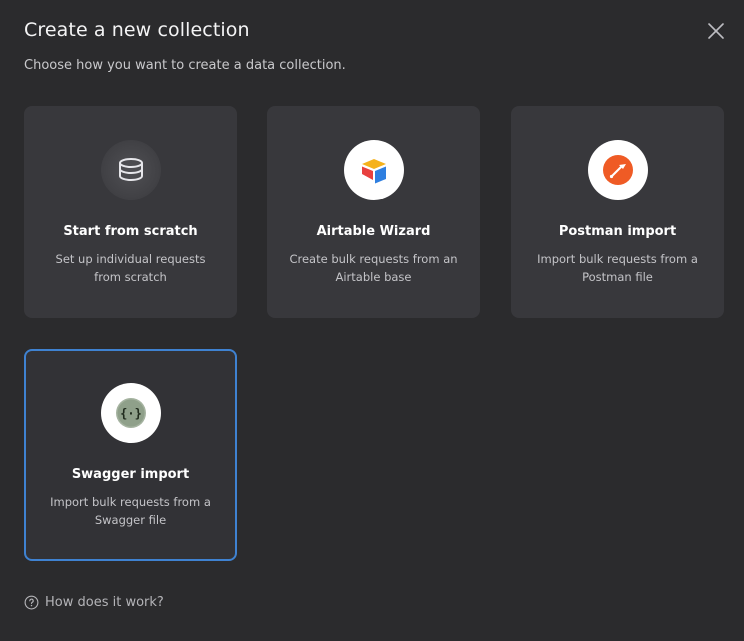 Image resolution: width=744 pixels, height=641 pixels. What do you see at coordinates (130, 268) in the screenshot?
I see `option-description: Set up individual requests from scratch` at bounding box center [130, 268].